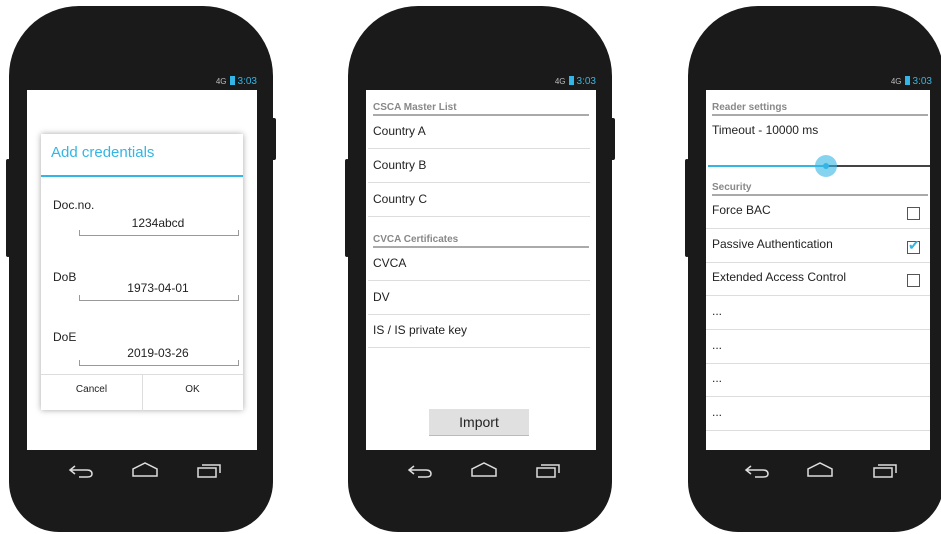  Describe the element at coordinates (481, 241) in the screenshot. I see `cvca-section-header: CVCA Certificates` at that location.